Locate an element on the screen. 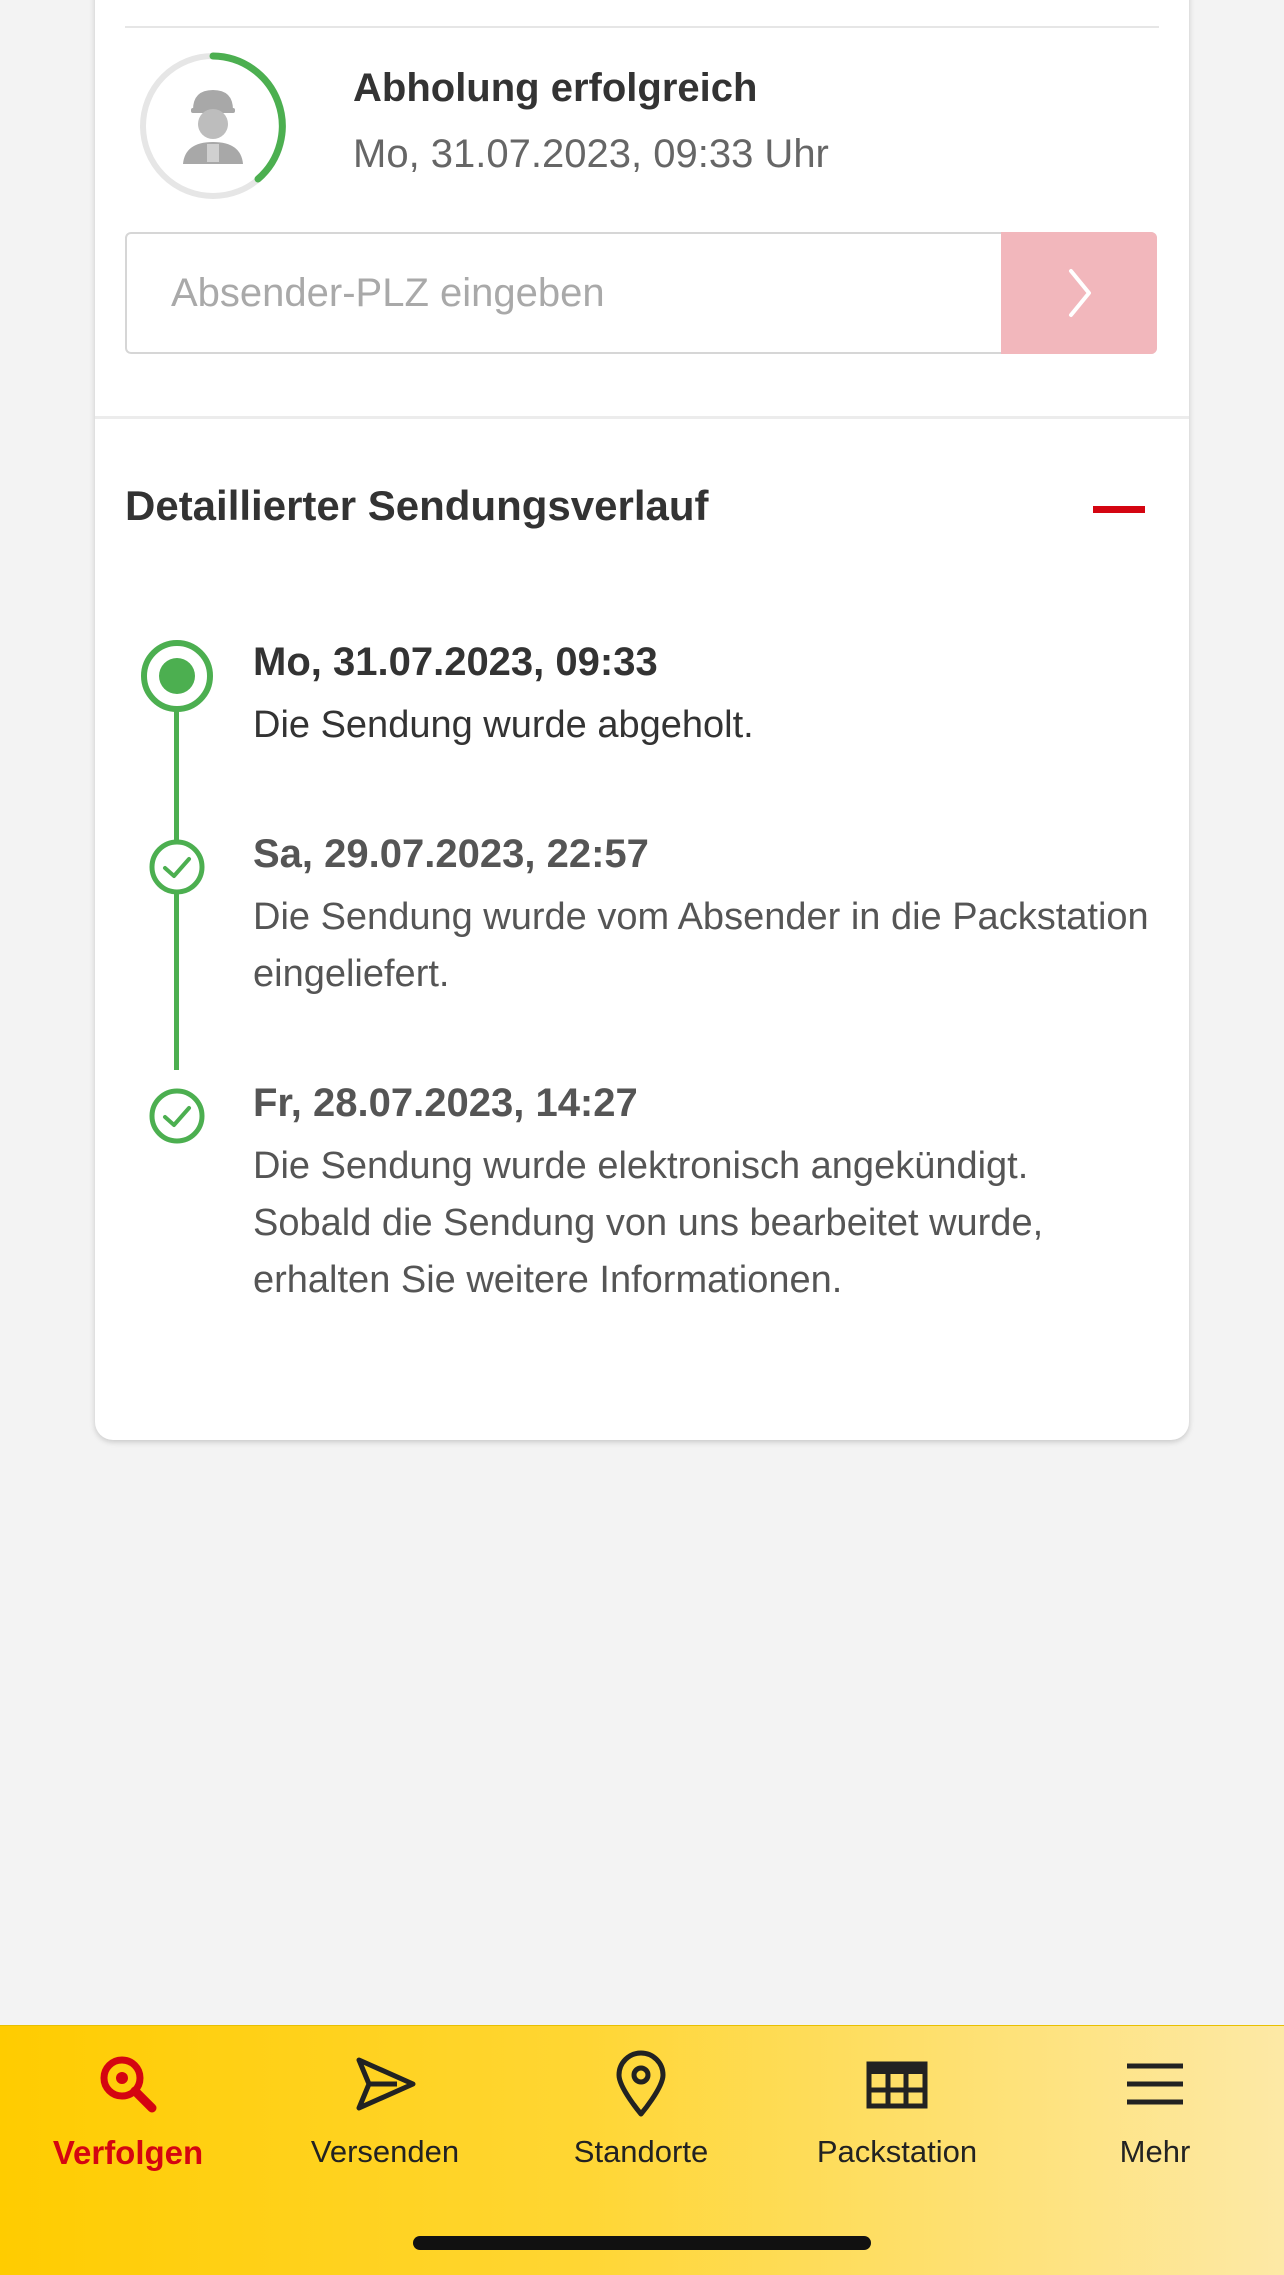  tab-packstation: Packstation is located at coordinates (897, 2118).